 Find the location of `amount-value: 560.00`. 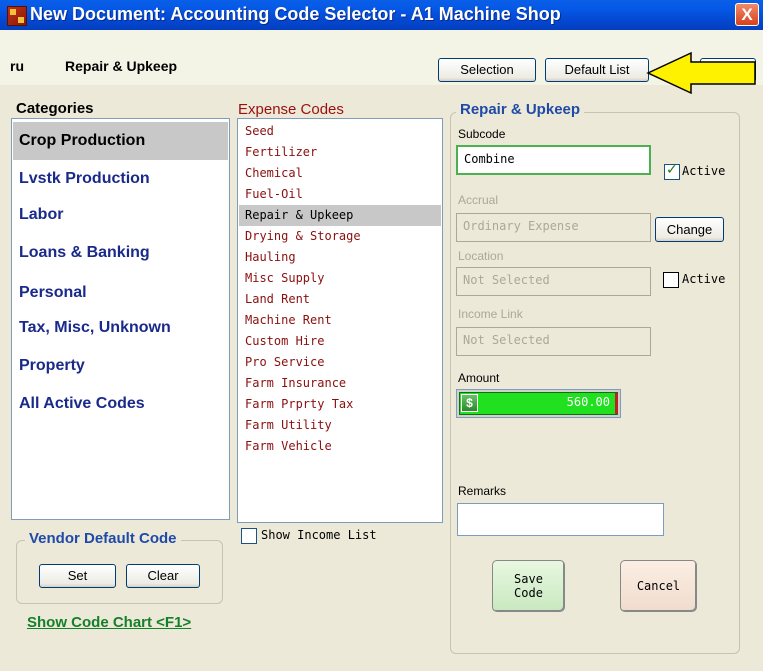

amount-value: 560.00 is located at coordinates (588, 402).